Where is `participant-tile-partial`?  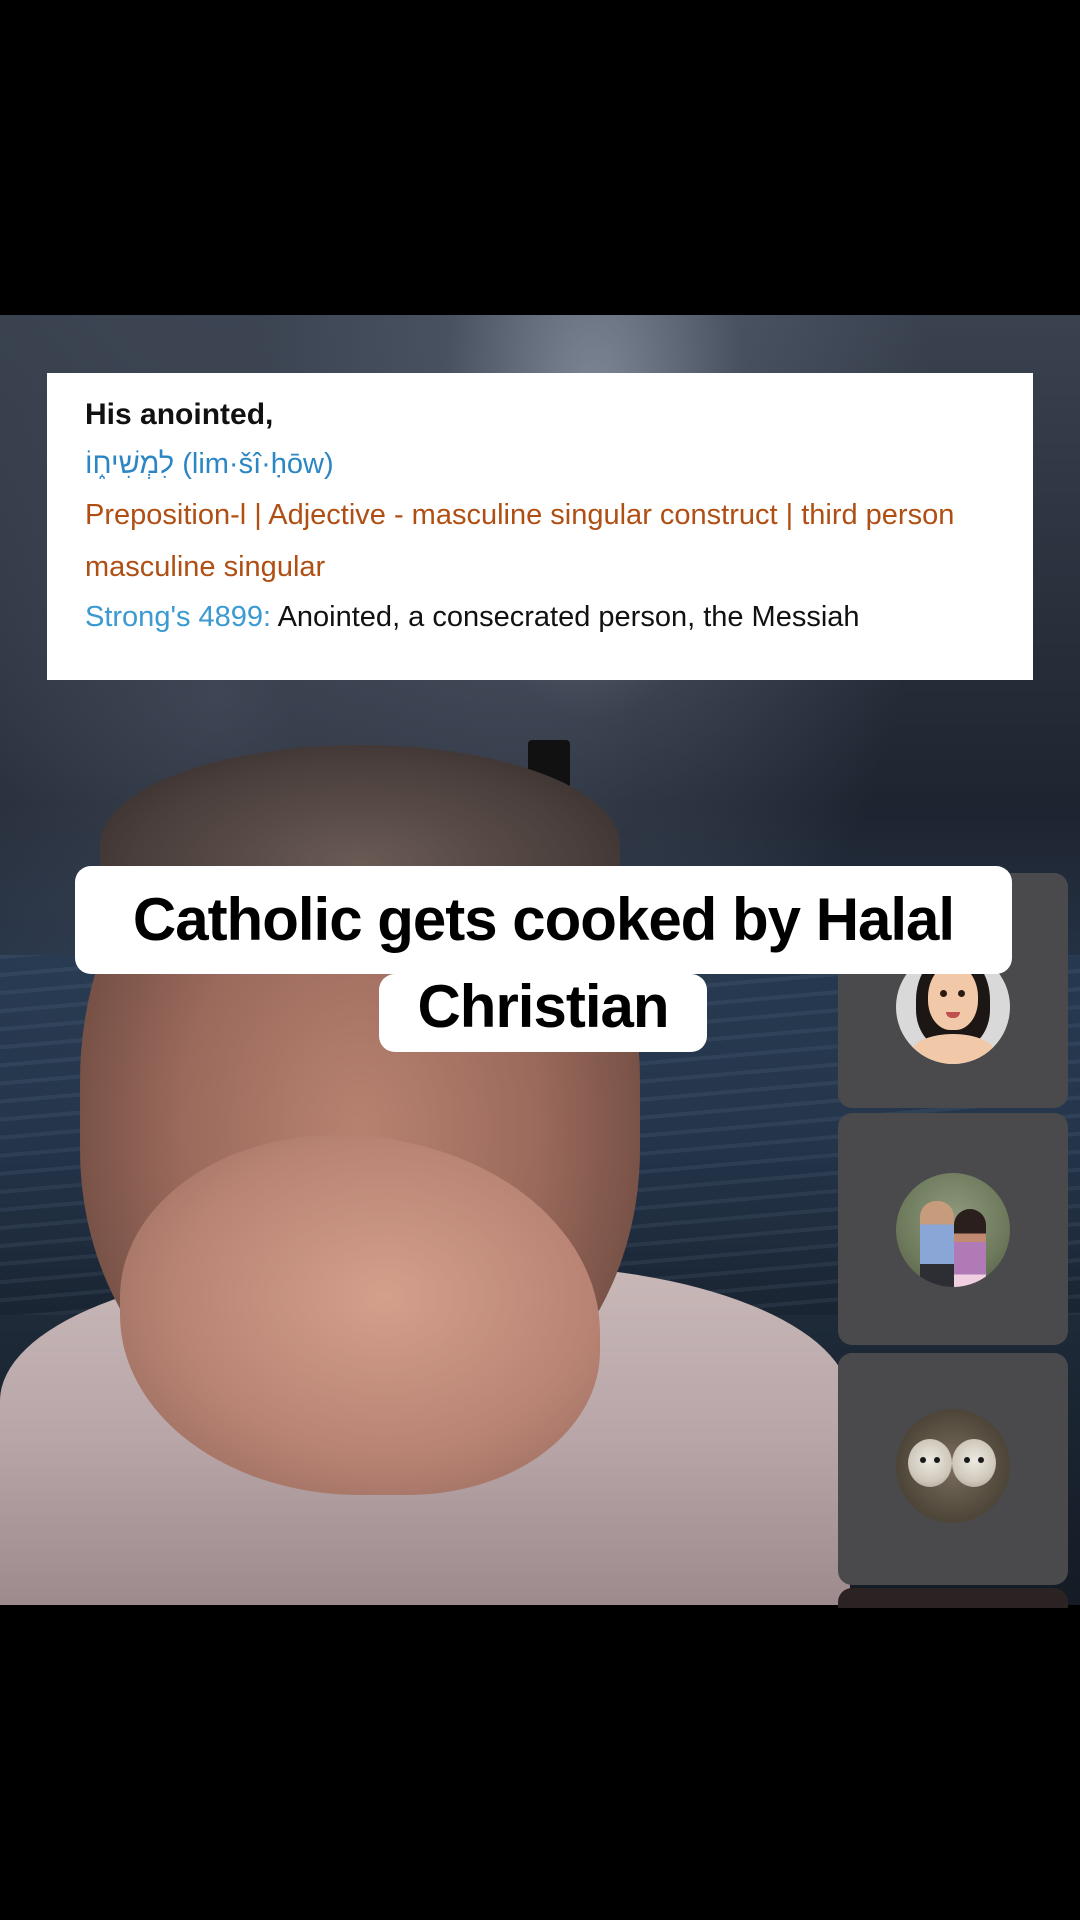
participant-tile-partial is located at coordinates (953, 1598).